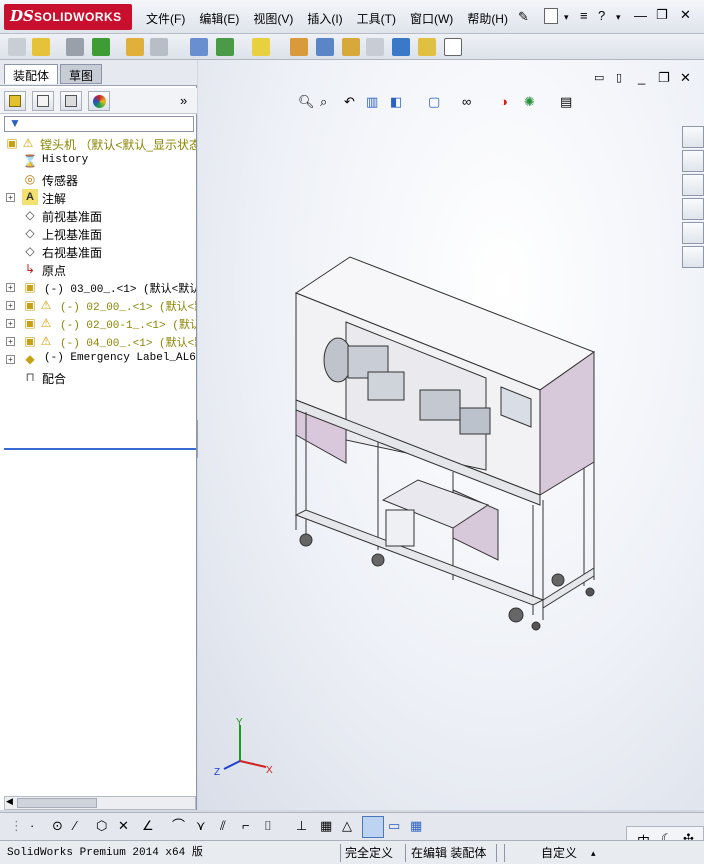 The width and height of the screenshot is (704, 864). Describe the element at coordinates (98, 251) in the screenshot. I see `tree-item-right-plane: ◇ 右视基准面` at that location.